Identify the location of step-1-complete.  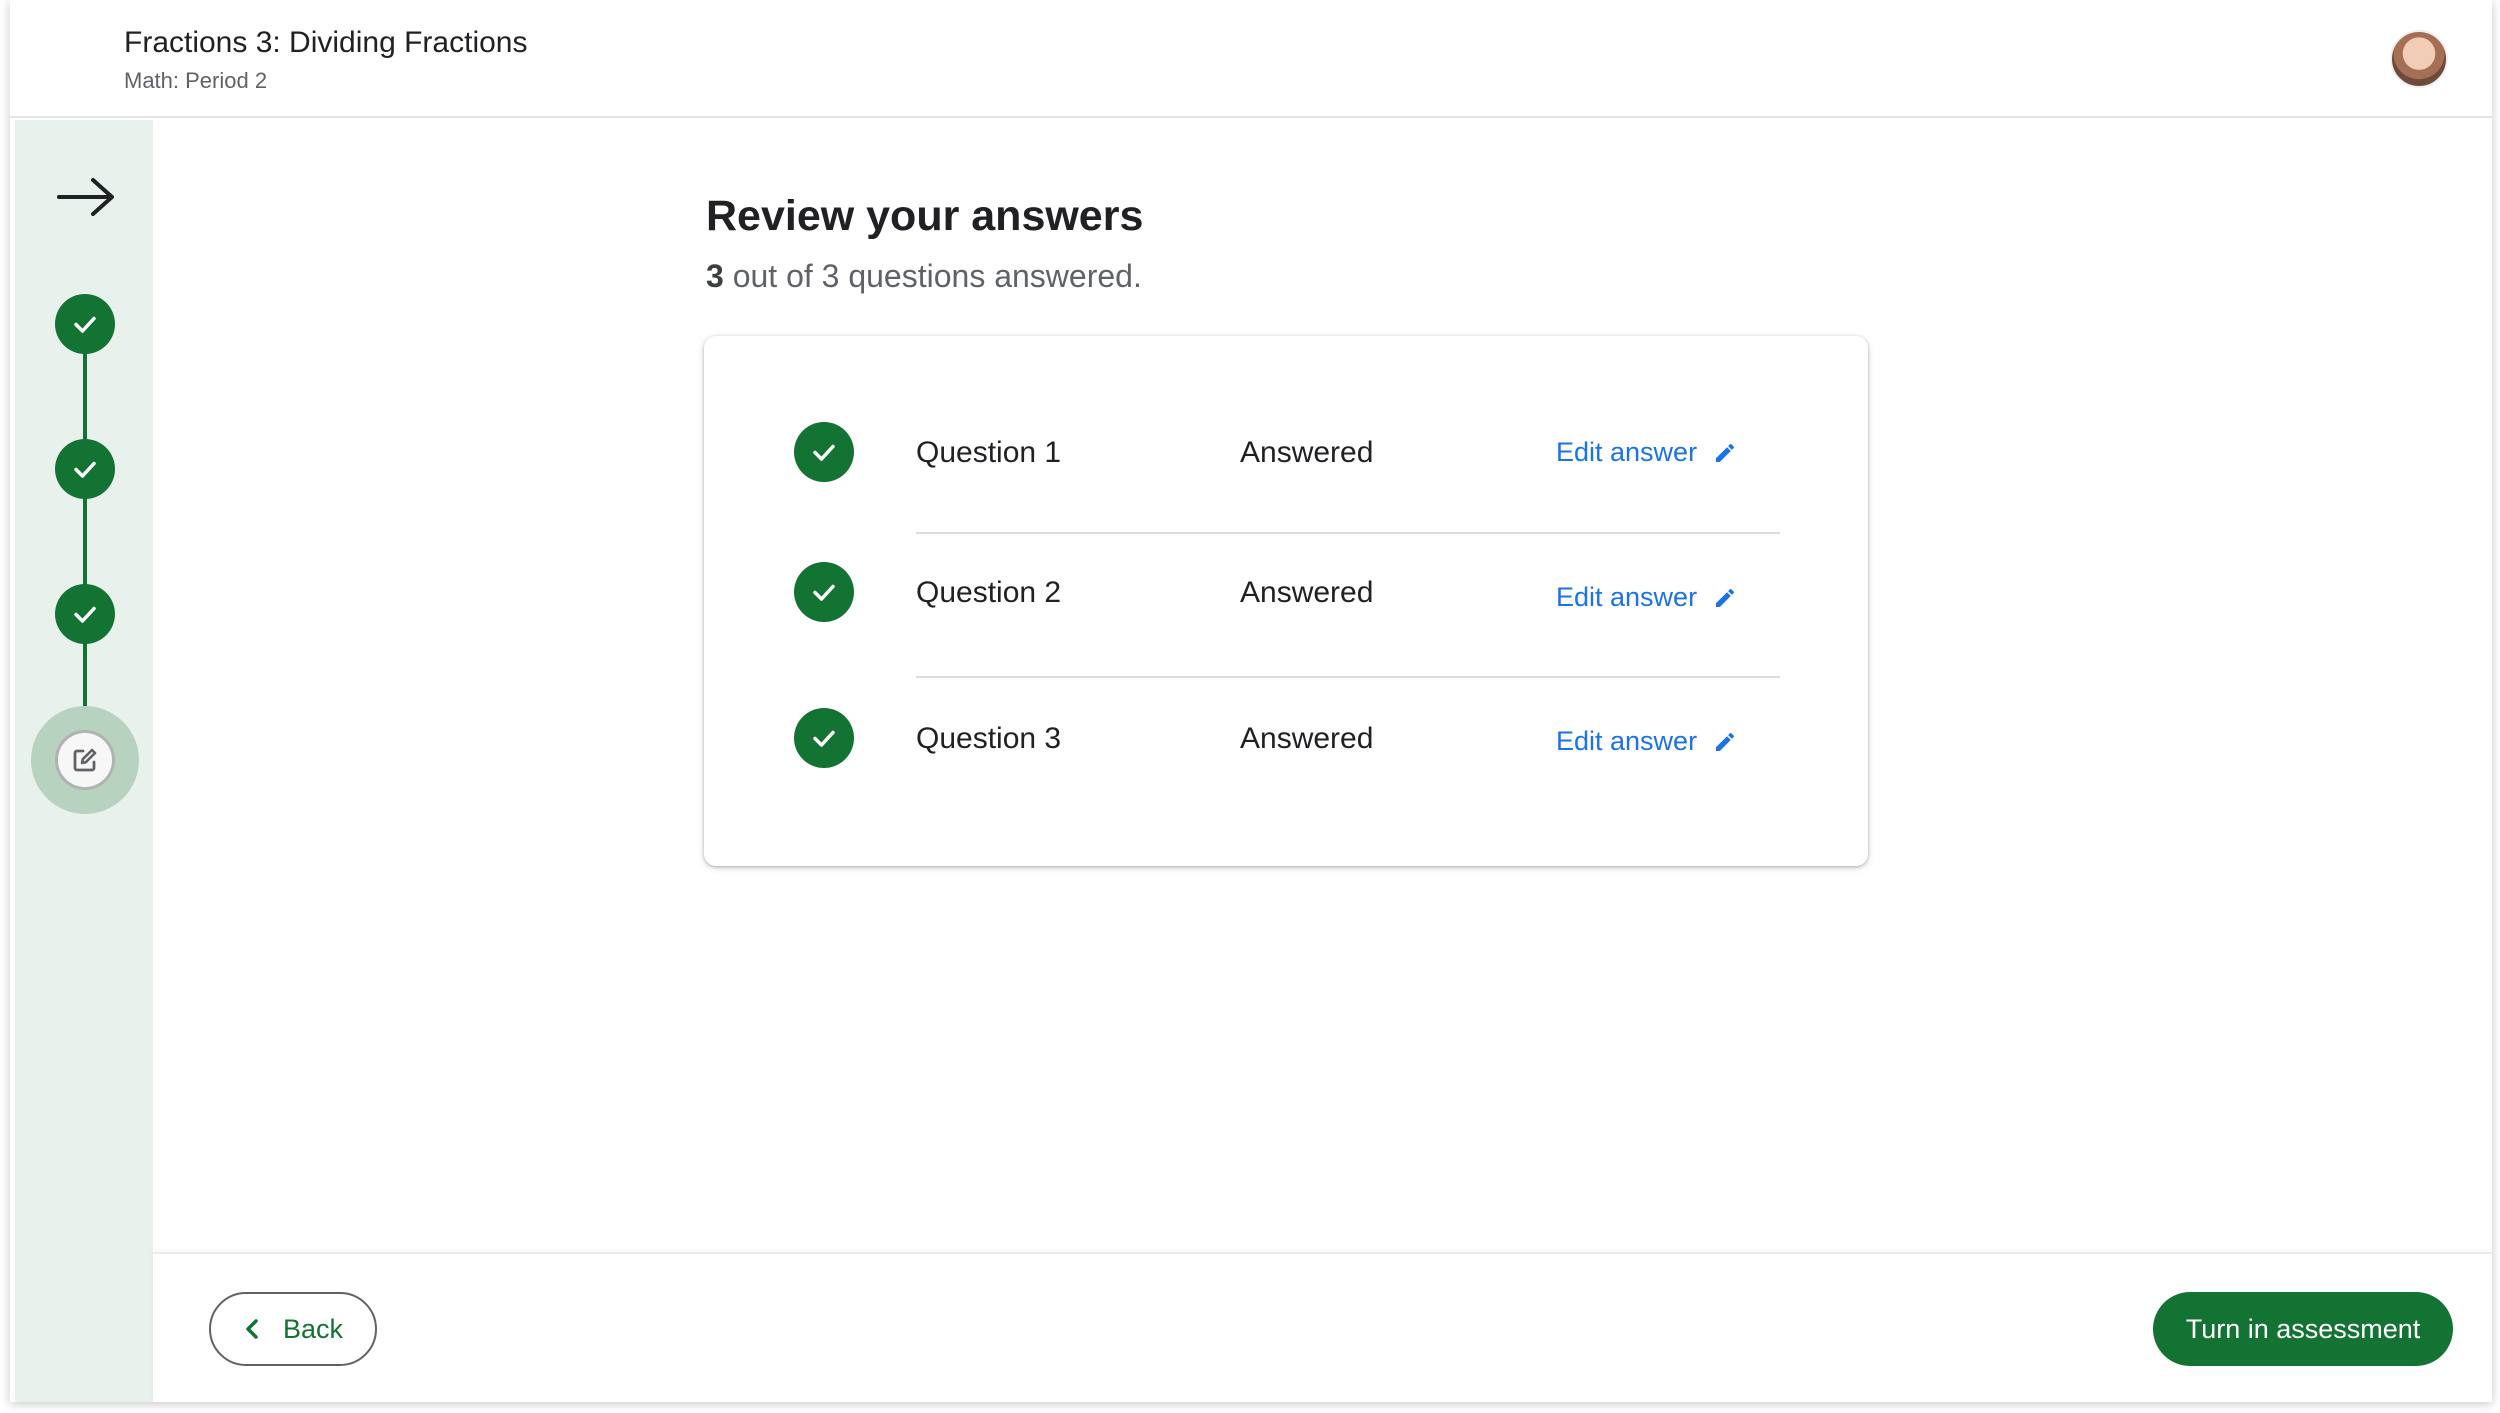
(85, 324).